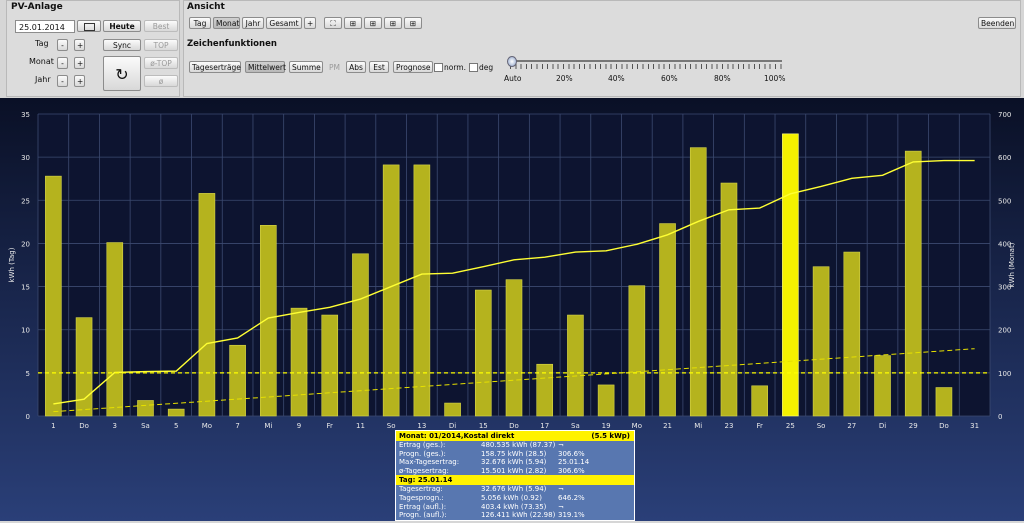 This screenshot has height=523, width=1024. Describe the element at coordinates (25, 115) in the screenshot. I see `y-tick-label: 35` at that location.